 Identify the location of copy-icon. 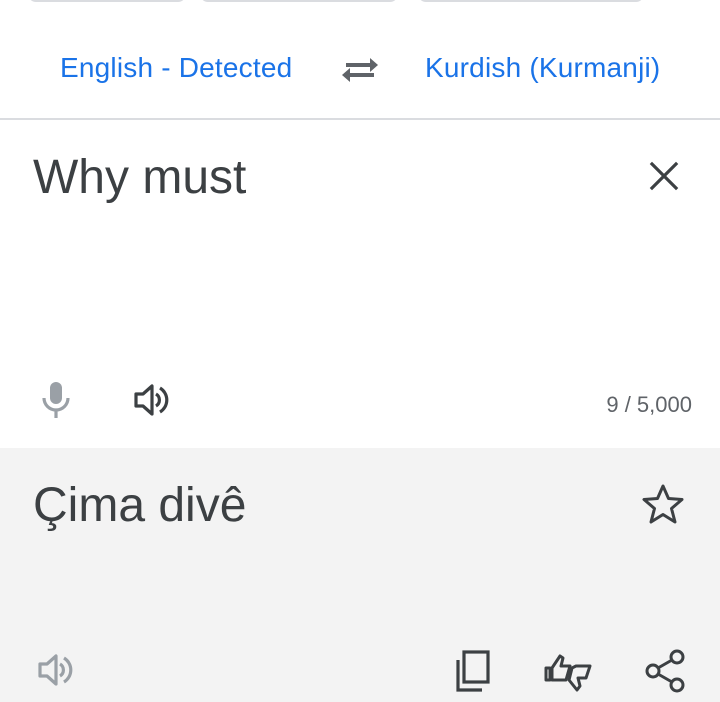
(473, 671).